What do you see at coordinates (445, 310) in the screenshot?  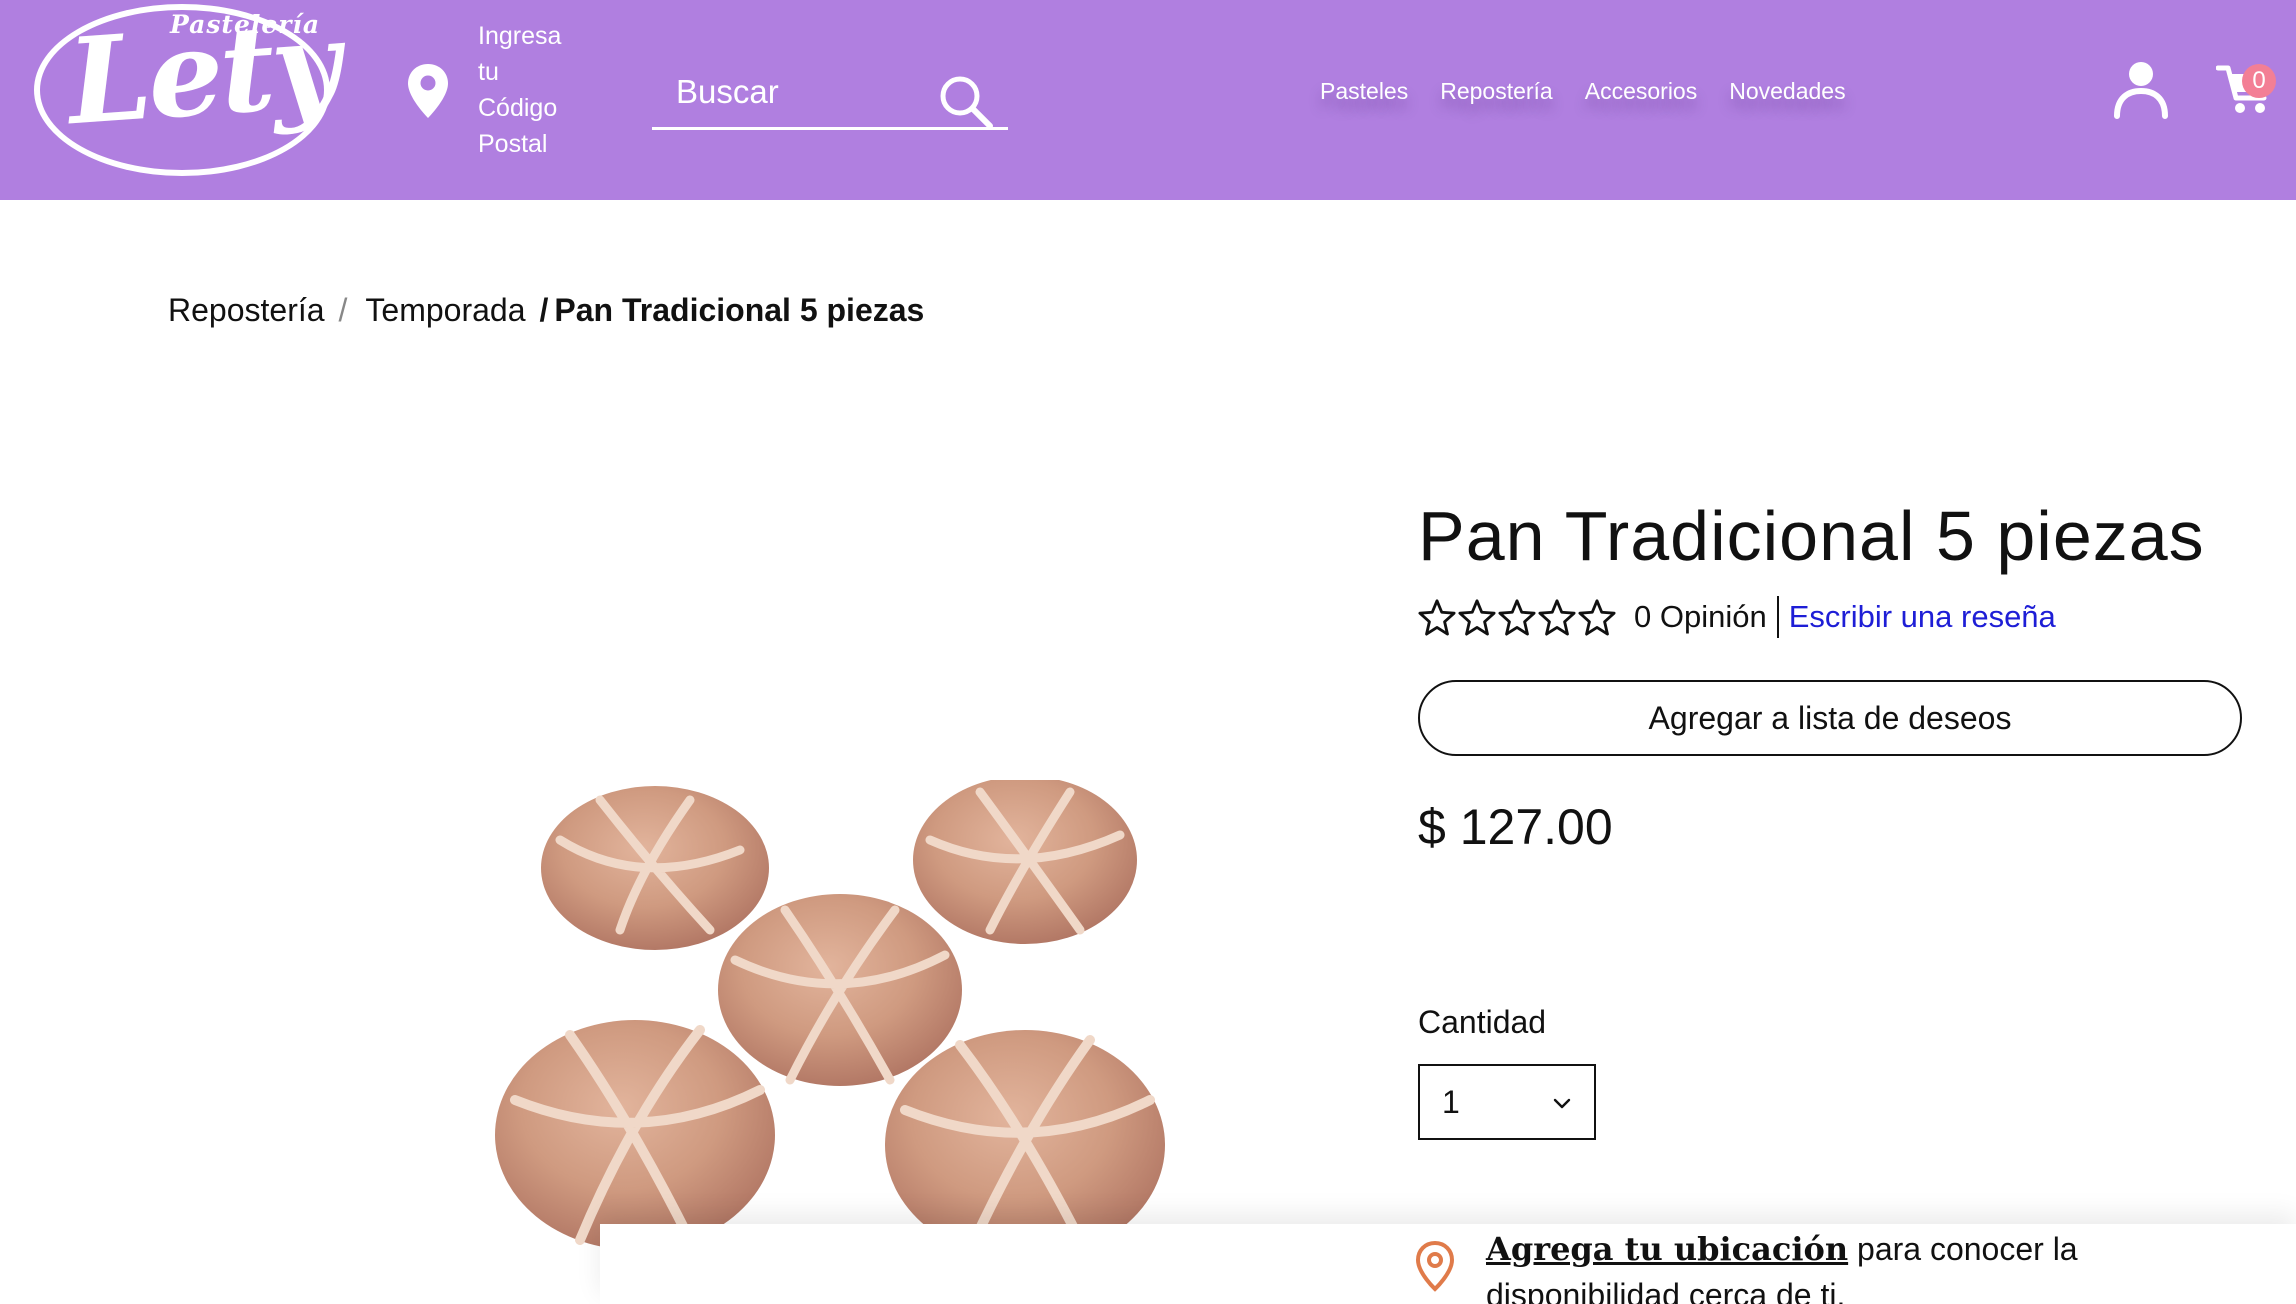 I see `breadcrumb-item-temporada: Temporada` at bounding box center [445, 310].